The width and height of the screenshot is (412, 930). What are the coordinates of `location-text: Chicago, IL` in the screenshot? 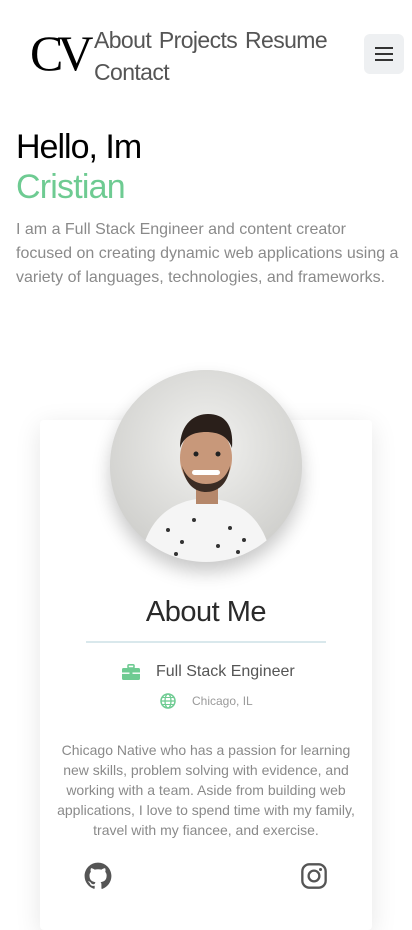 It's located at (222, 701).